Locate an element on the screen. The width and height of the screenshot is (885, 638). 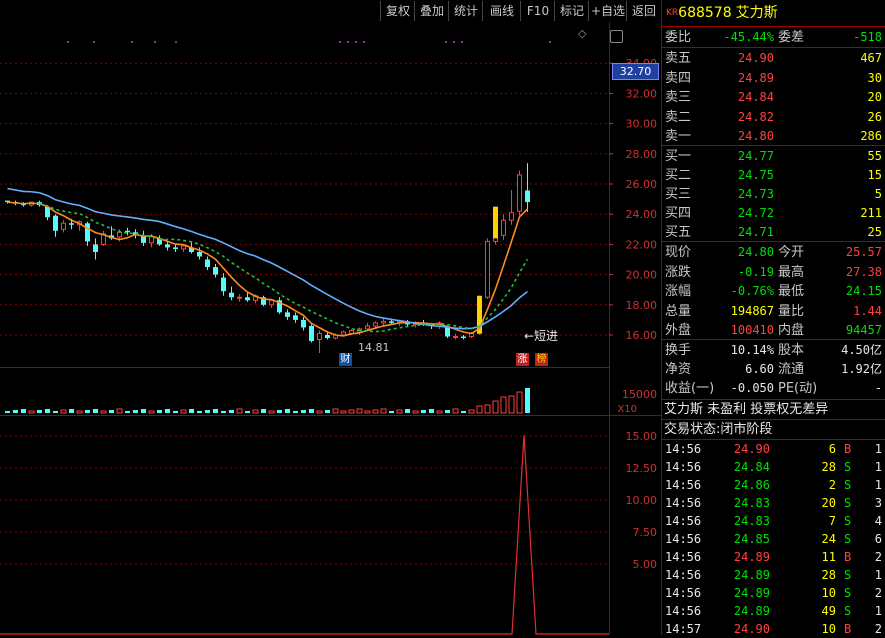
bid-row: 买三 24.73 5 is located at coordinates (774, 194).